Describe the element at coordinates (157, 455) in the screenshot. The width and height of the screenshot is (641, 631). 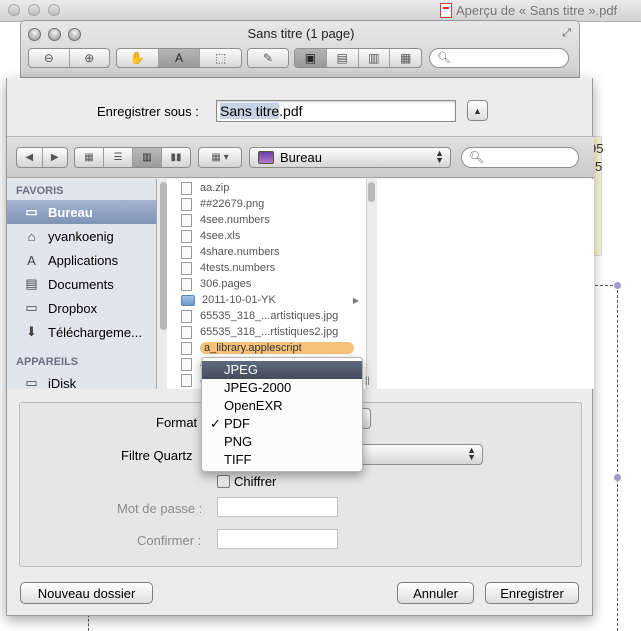
I see `quartz-filter-label: Filtre Quartz` at that location.